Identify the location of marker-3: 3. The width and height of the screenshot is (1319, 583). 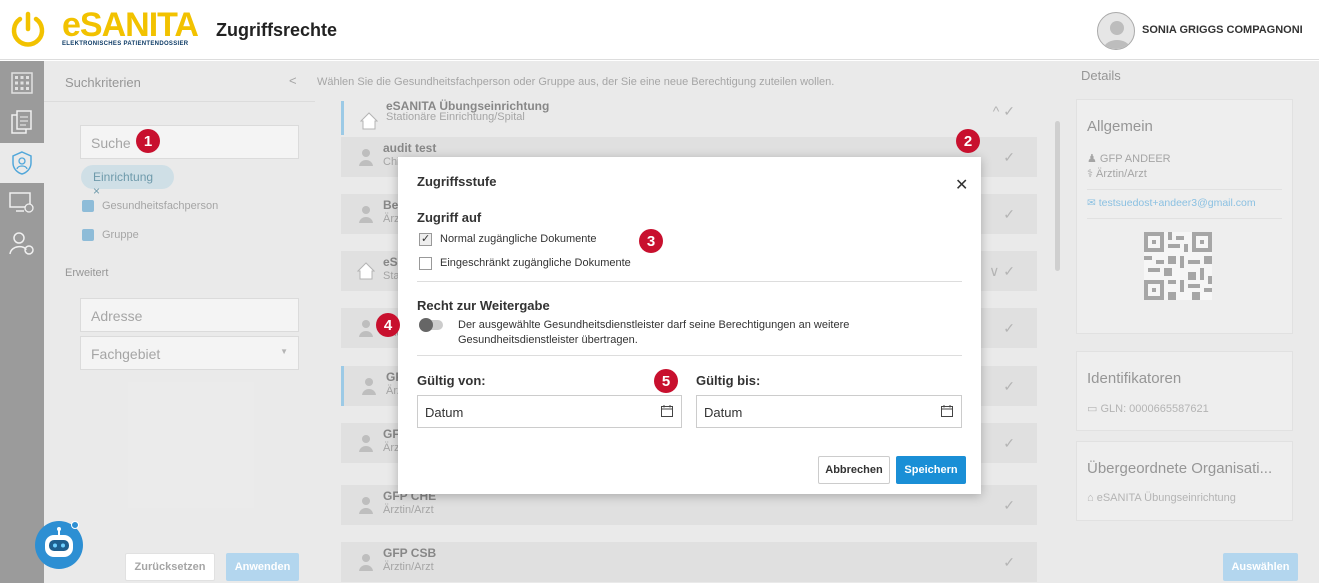
(651, 241).